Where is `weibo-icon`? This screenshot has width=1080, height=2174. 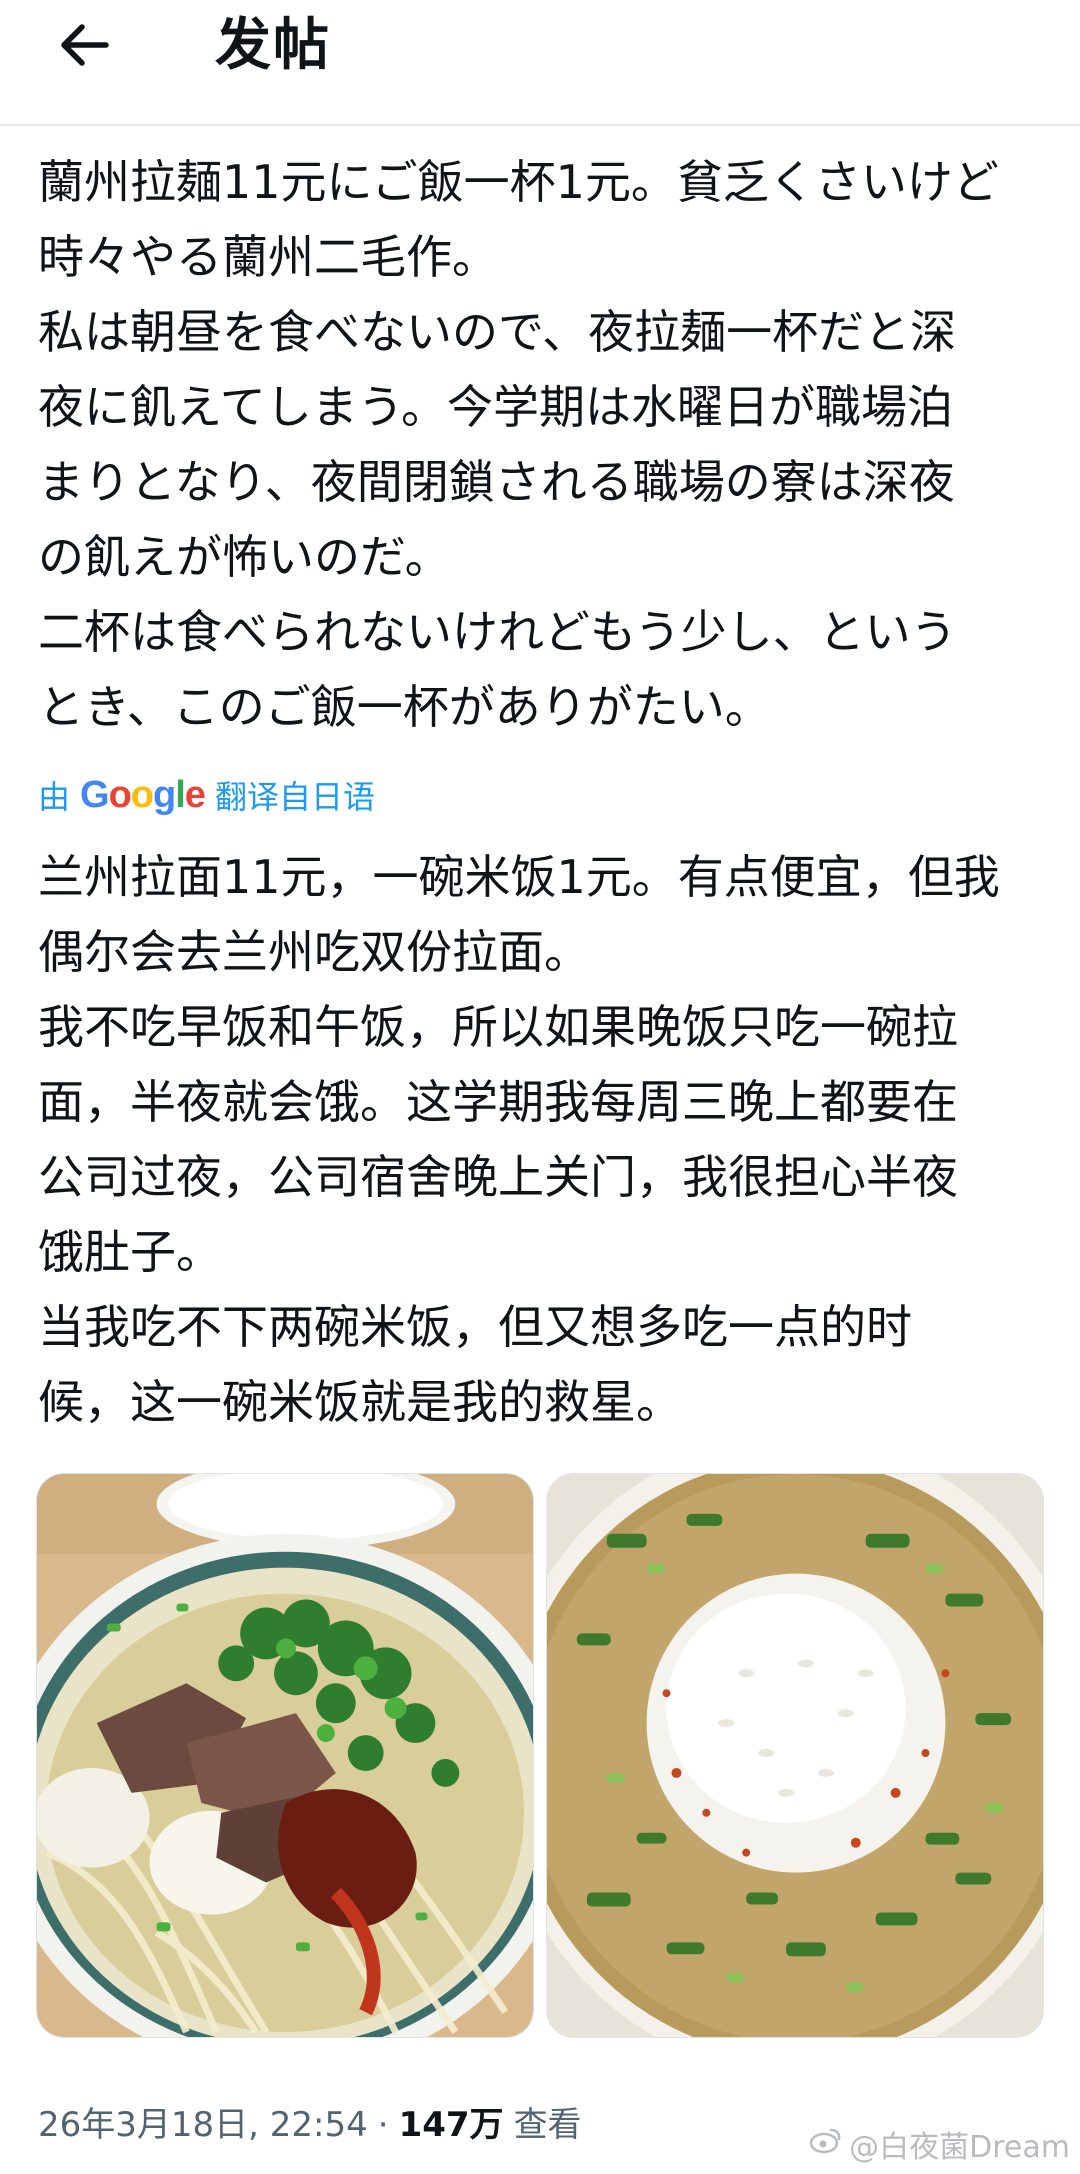
weibo-icon is located at coordinates (826, 2144).